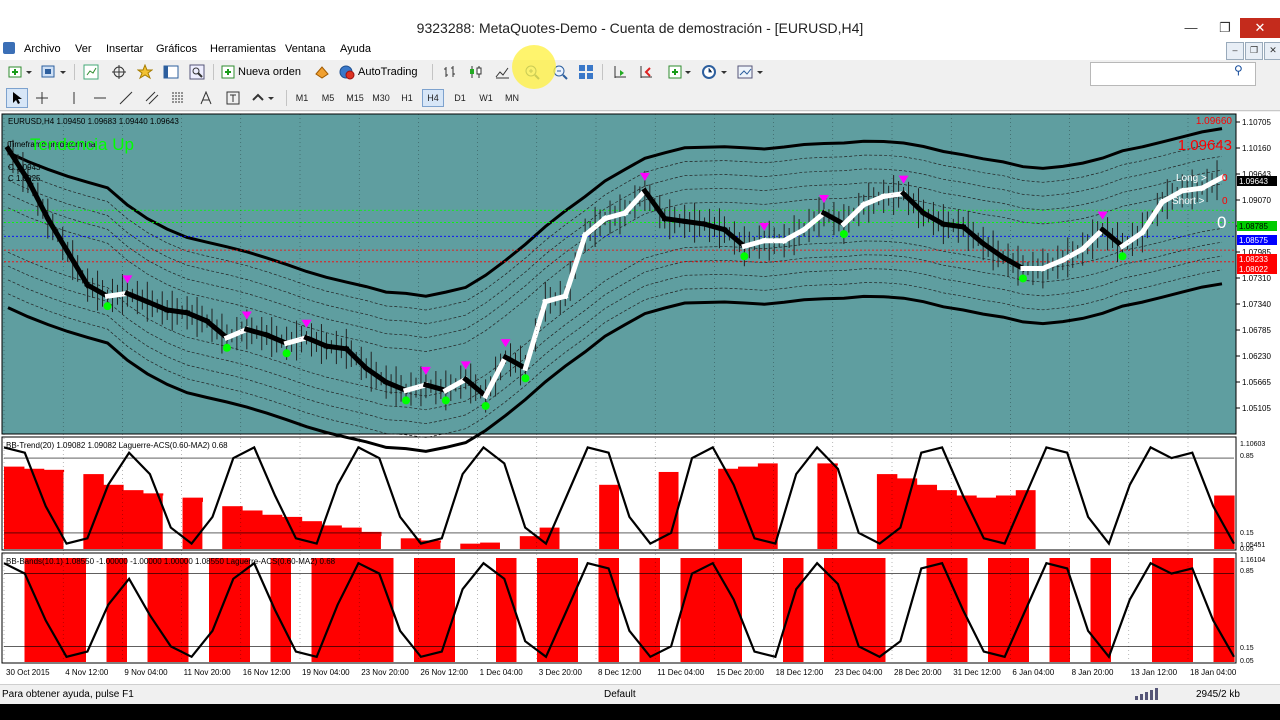  I want to click on menu-ayuda: Ayuda, so click(355, 49).